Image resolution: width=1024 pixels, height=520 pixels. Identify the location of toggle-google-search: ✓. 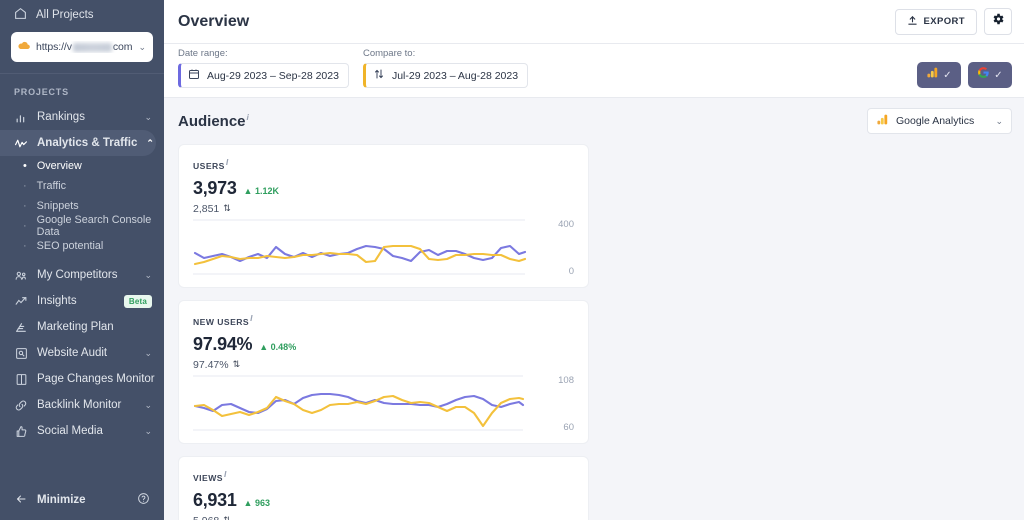
(990, 75).